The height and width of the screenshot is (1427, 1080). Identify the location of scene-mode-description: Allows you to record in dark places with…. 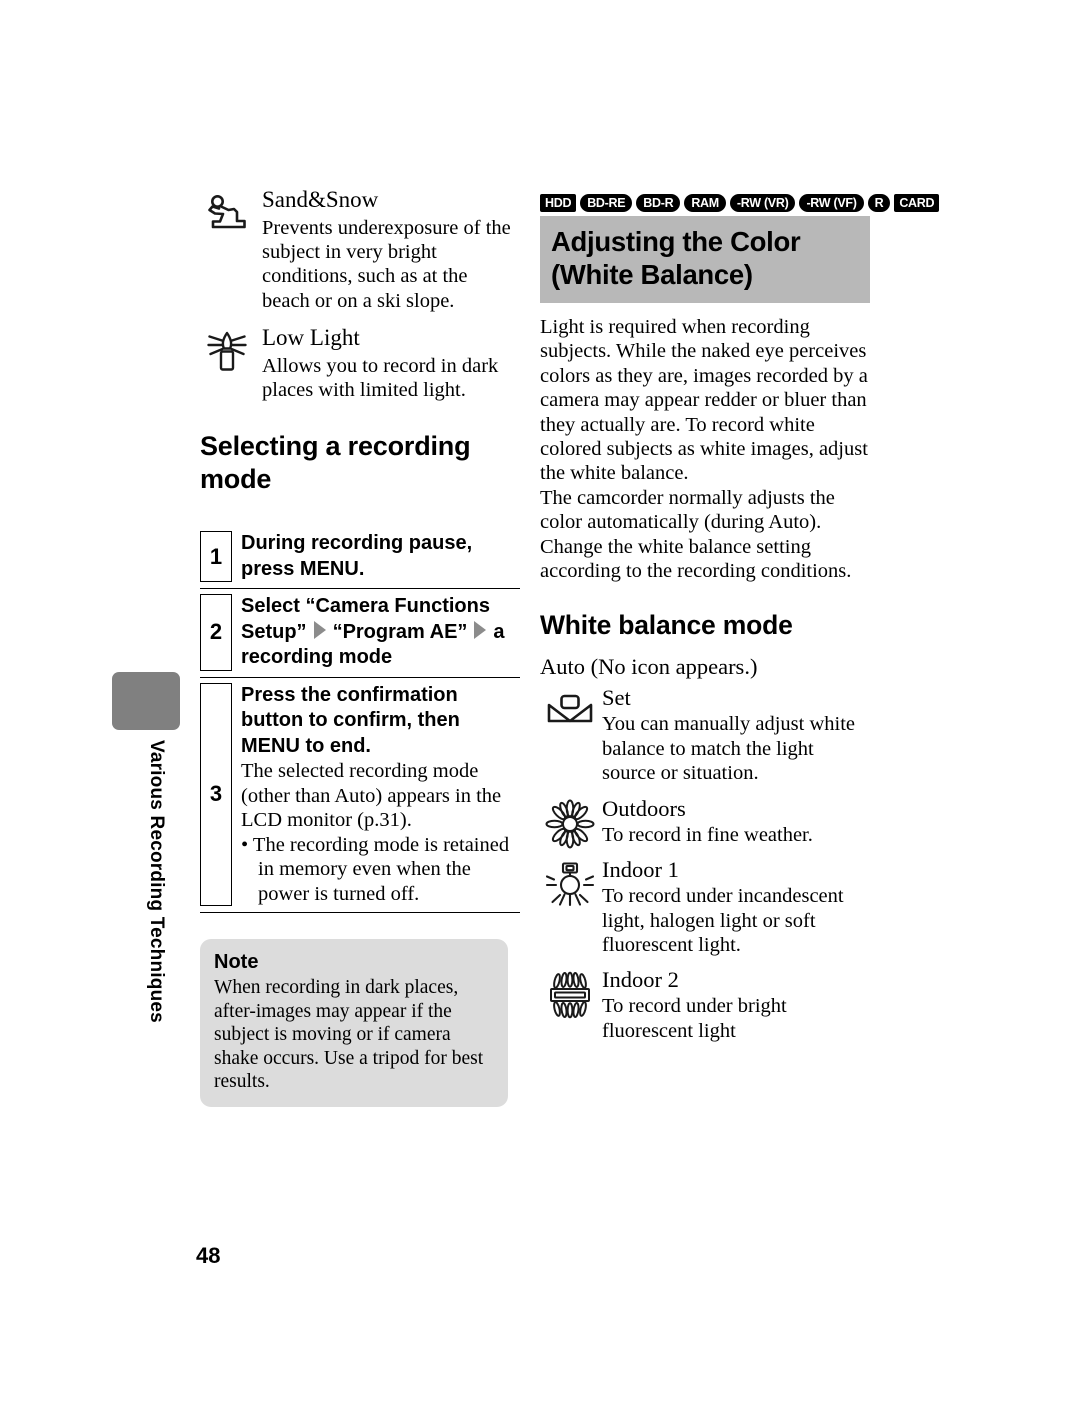
(380, 378).